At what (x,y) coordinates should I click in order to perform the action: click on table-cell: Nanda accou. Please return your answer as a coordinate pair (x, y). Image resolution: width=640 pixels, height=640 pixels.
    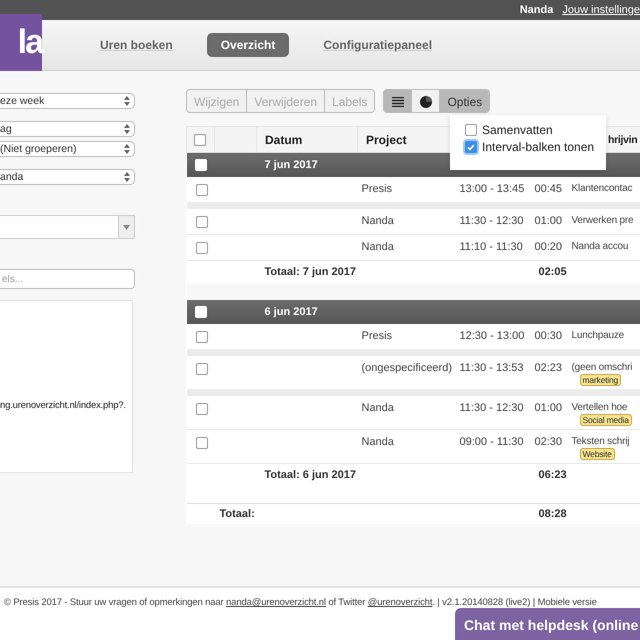
    Looking at the image, I should click on (600, 246).